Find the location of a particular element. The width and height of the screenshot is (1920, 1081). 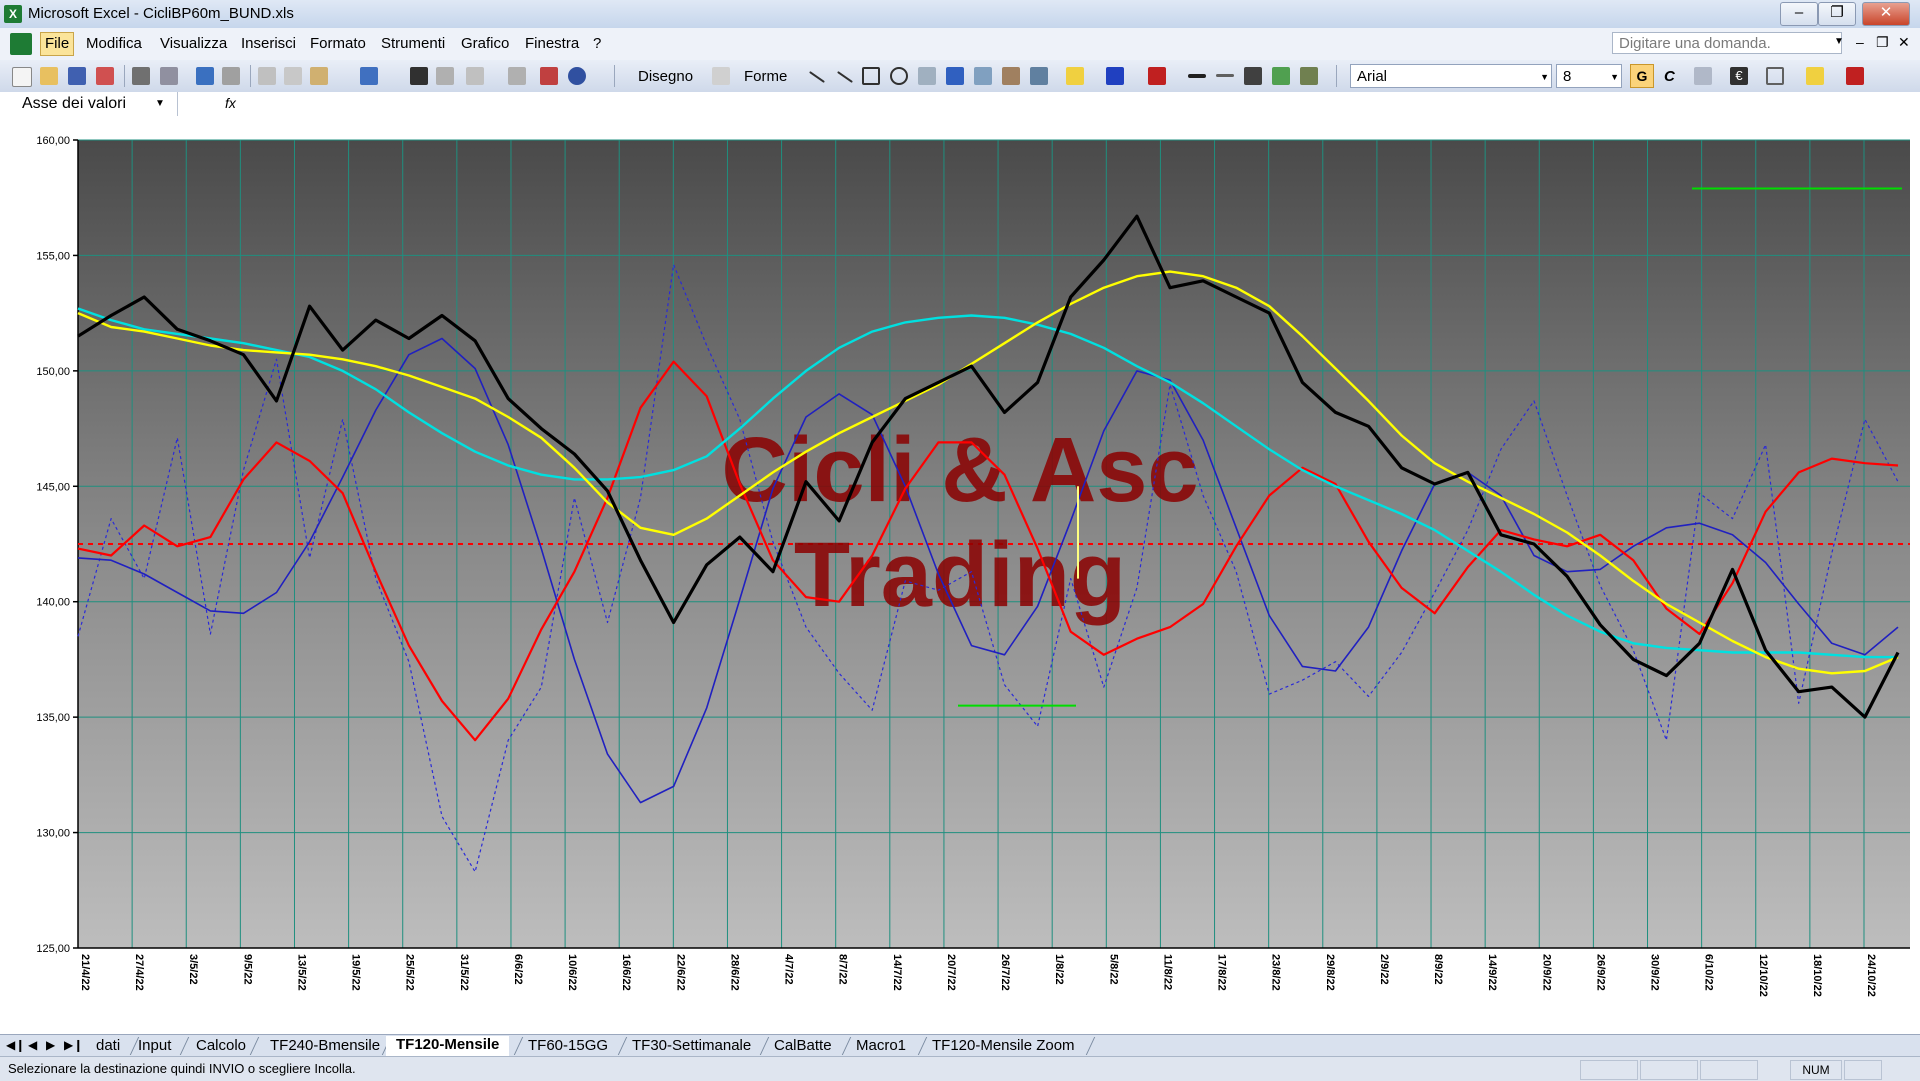

tab-calcolo: Calcolo is located at coordinates (221, 1046).